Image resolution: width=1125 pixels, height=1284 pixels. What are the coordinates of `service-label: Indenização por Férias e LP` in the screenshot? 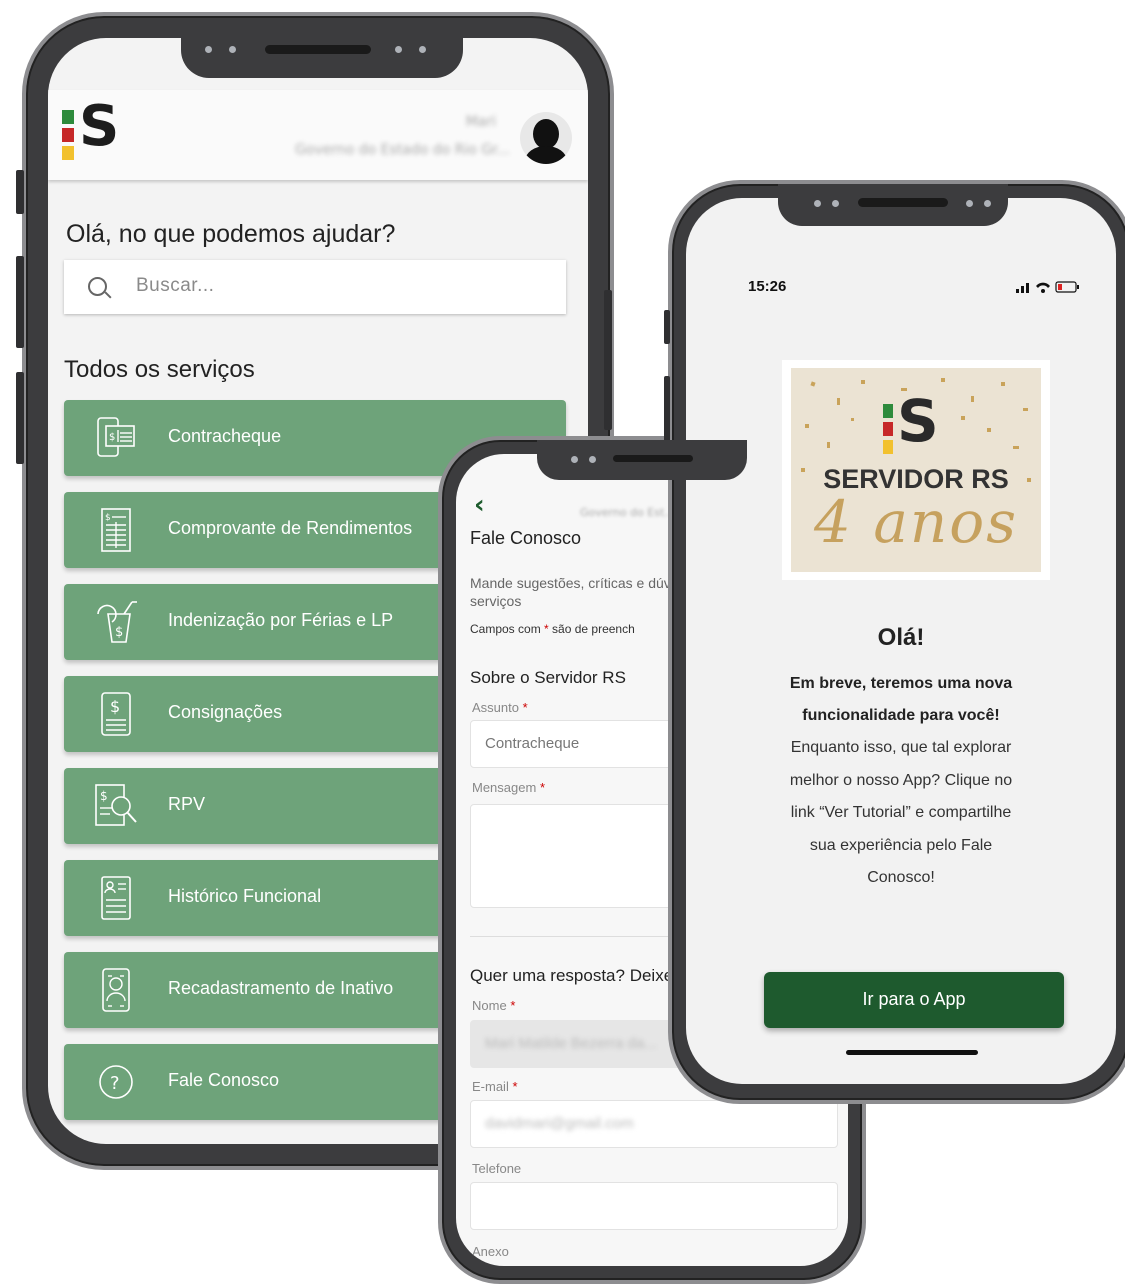 It's located at (281, 620).